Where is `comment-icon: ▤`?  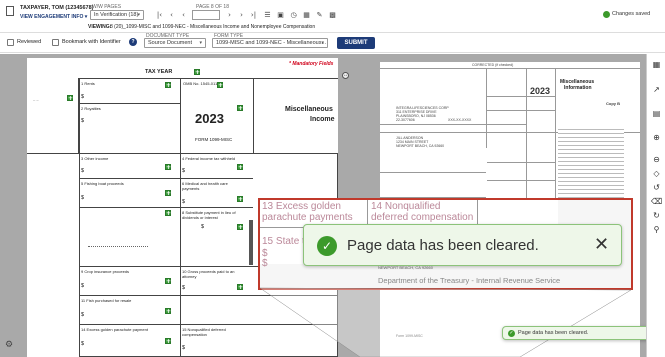
comment-icon: ▤ is located at coordinates (656, 113).